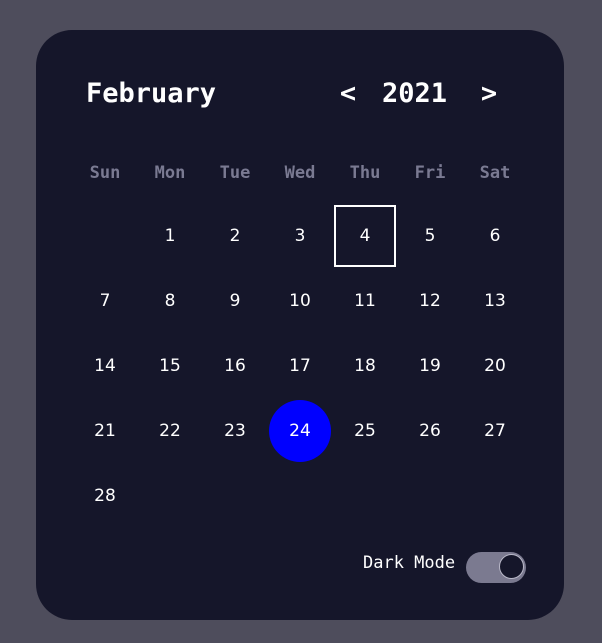  Describe the element at coordinates (489, 94) in the screenshot. I see `next-year-button: >` at that location.